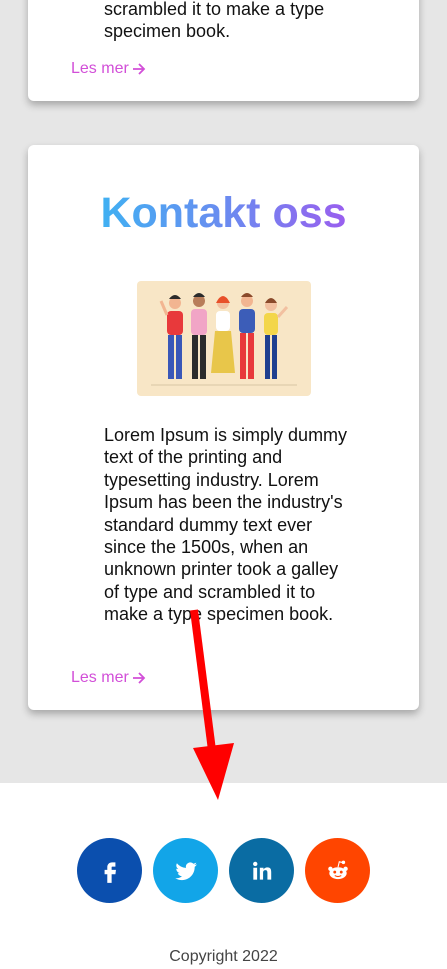  What do you see at coordinates (223, 213) in the screenshot?
I see `card-title: Kontakt oss` at bounding box center [223, 213].